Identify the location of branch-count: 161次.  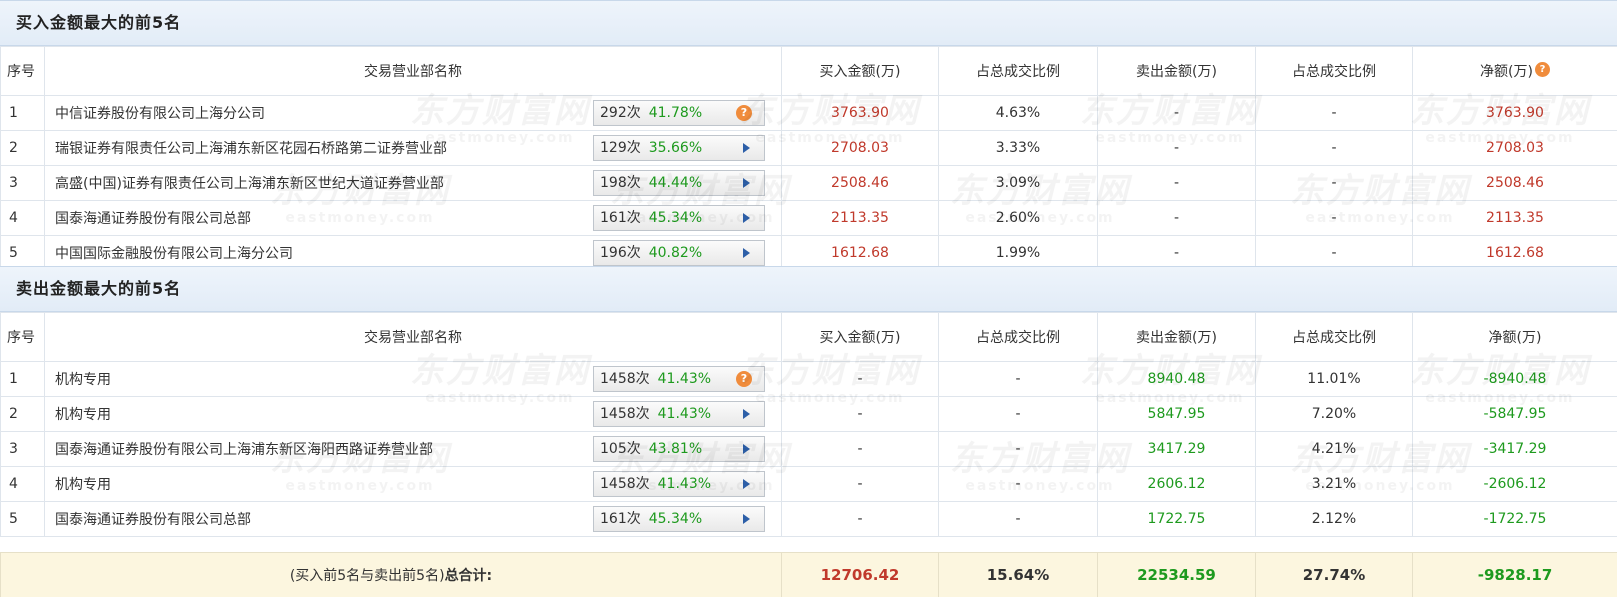
(620, 519).